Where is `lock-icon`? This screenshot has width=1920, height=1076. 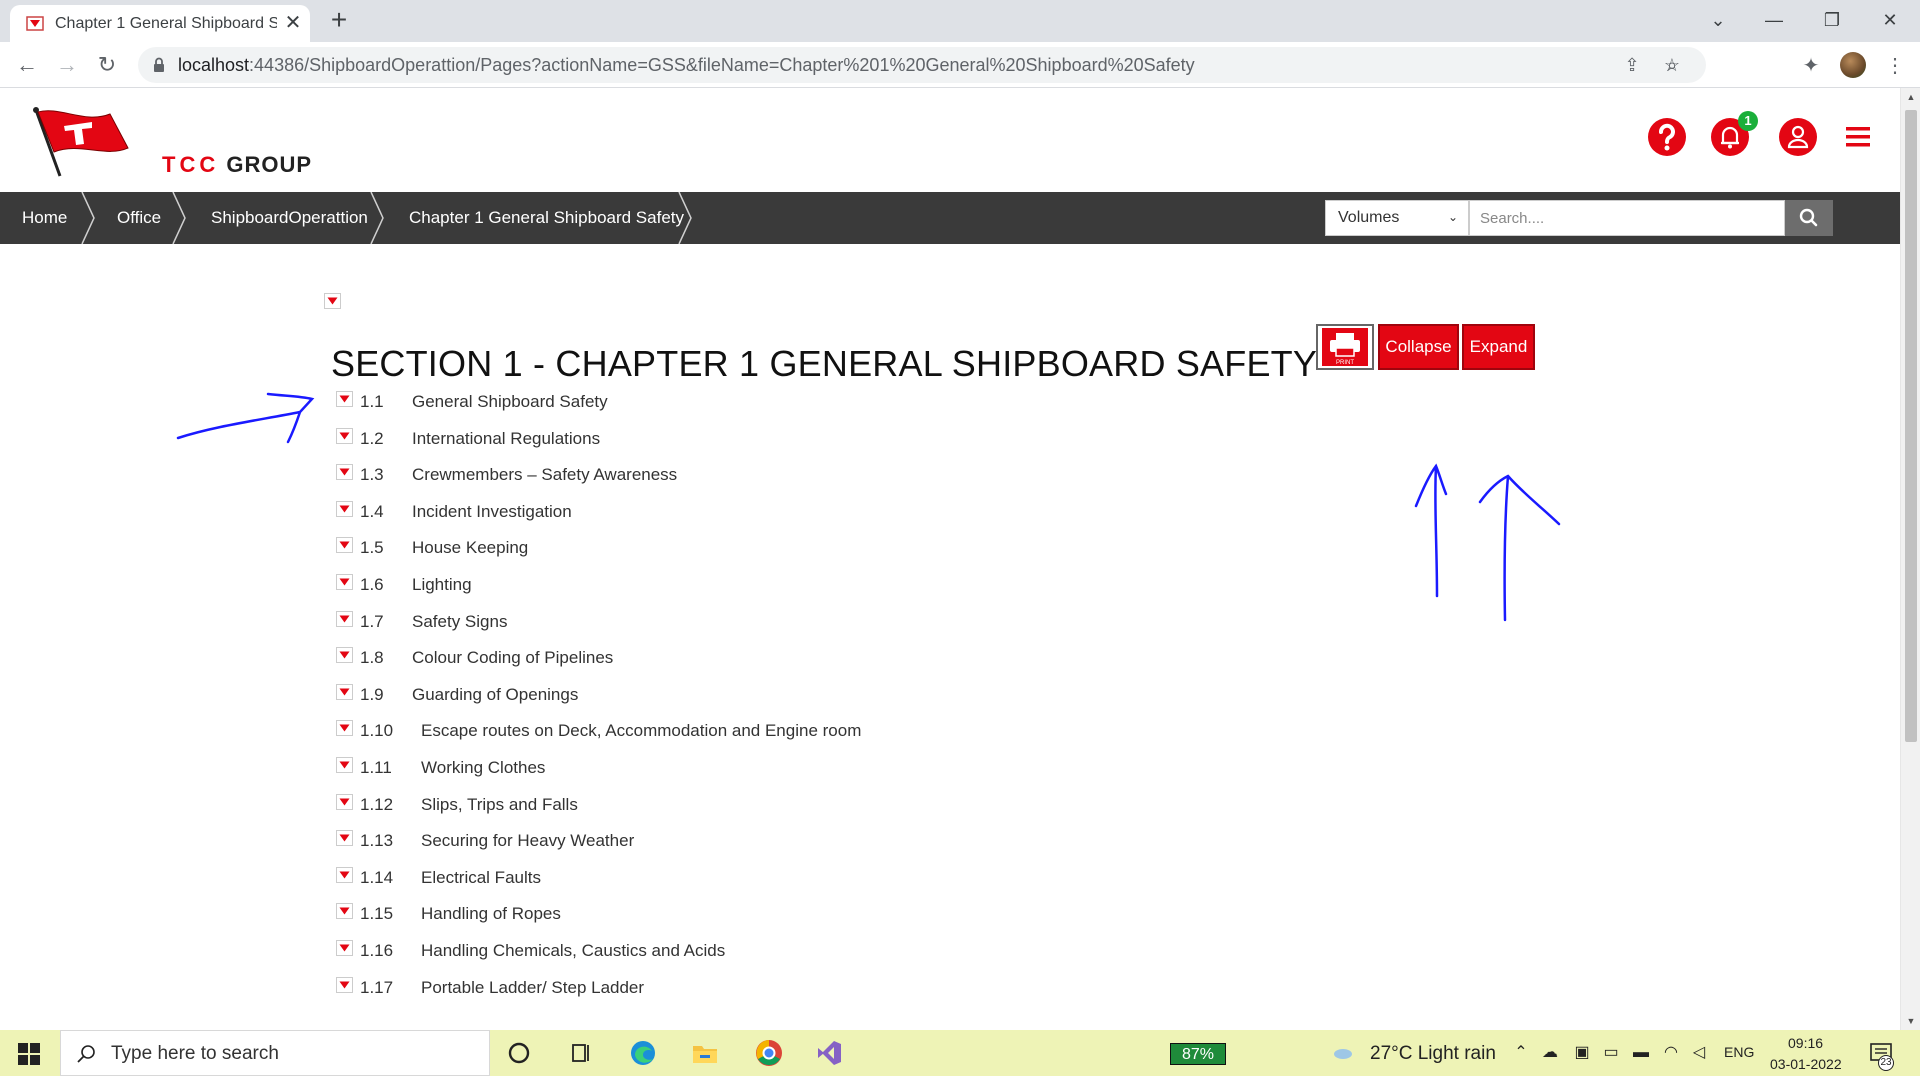
lock-icon is located at coordinates (159, 65).